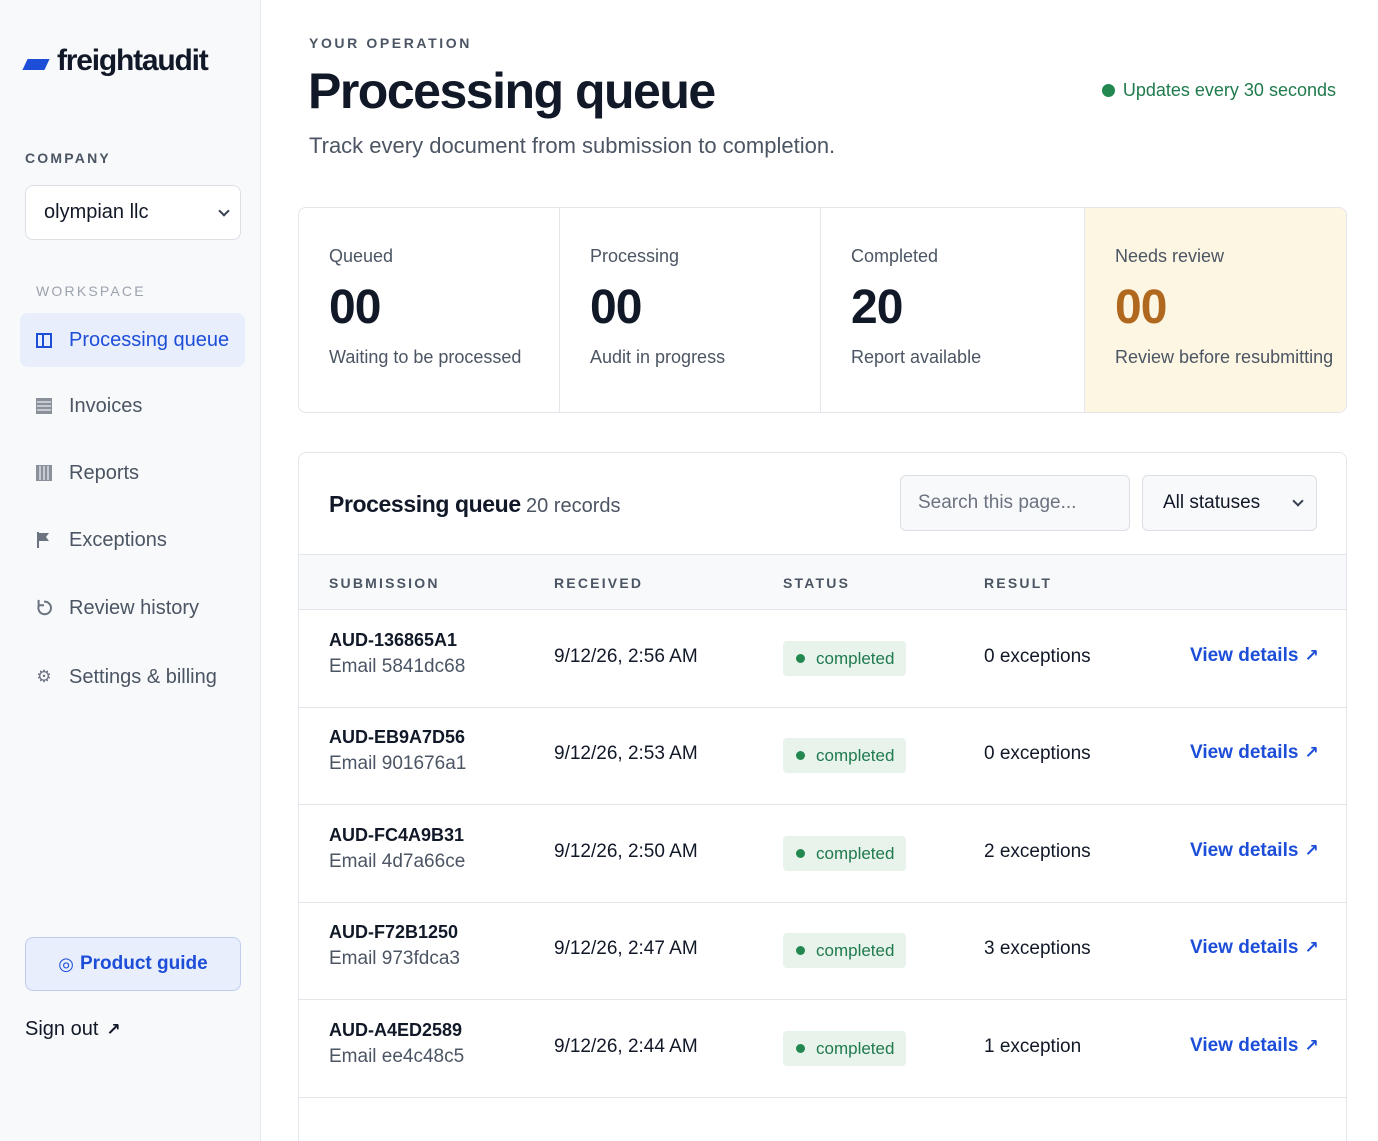  I want to click on result-text: 1 exception, so click(1033, 1046).